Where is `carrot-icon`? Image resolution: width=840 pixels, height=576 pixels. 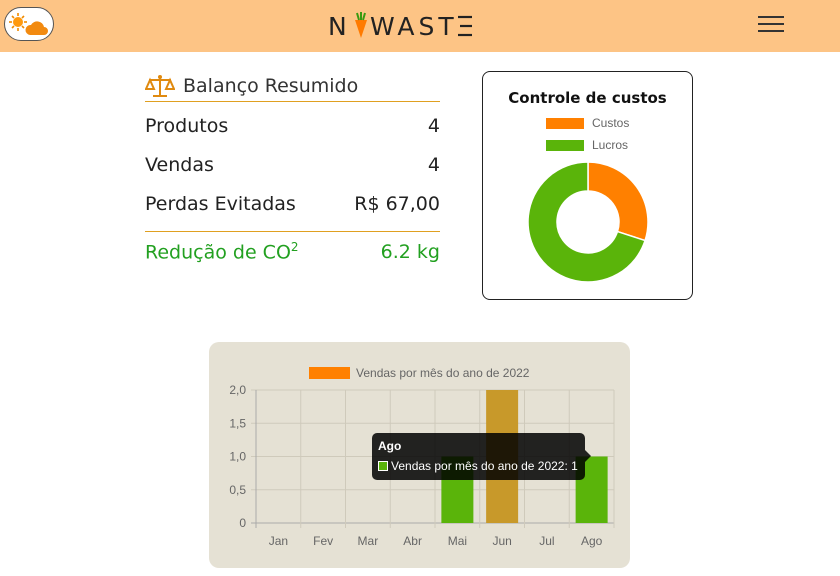 carrot-icon is located at coordinates (361, 25).